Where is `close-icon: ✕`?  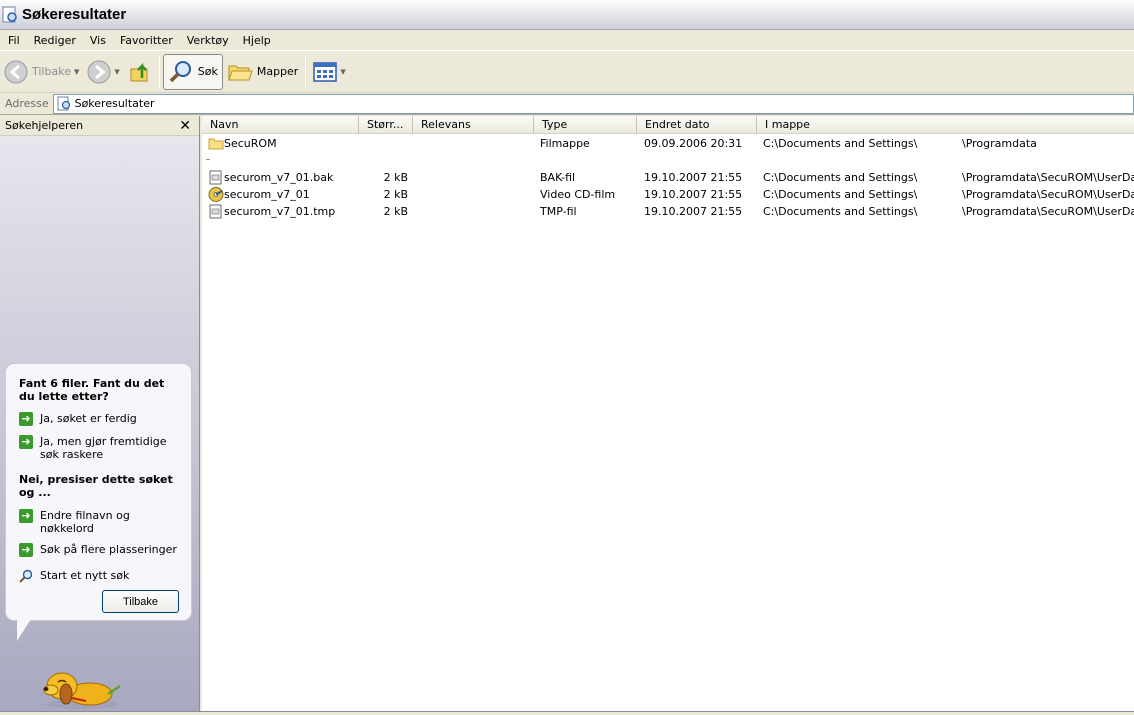 close-icon: ✕ is located at coordinates (185, 126).